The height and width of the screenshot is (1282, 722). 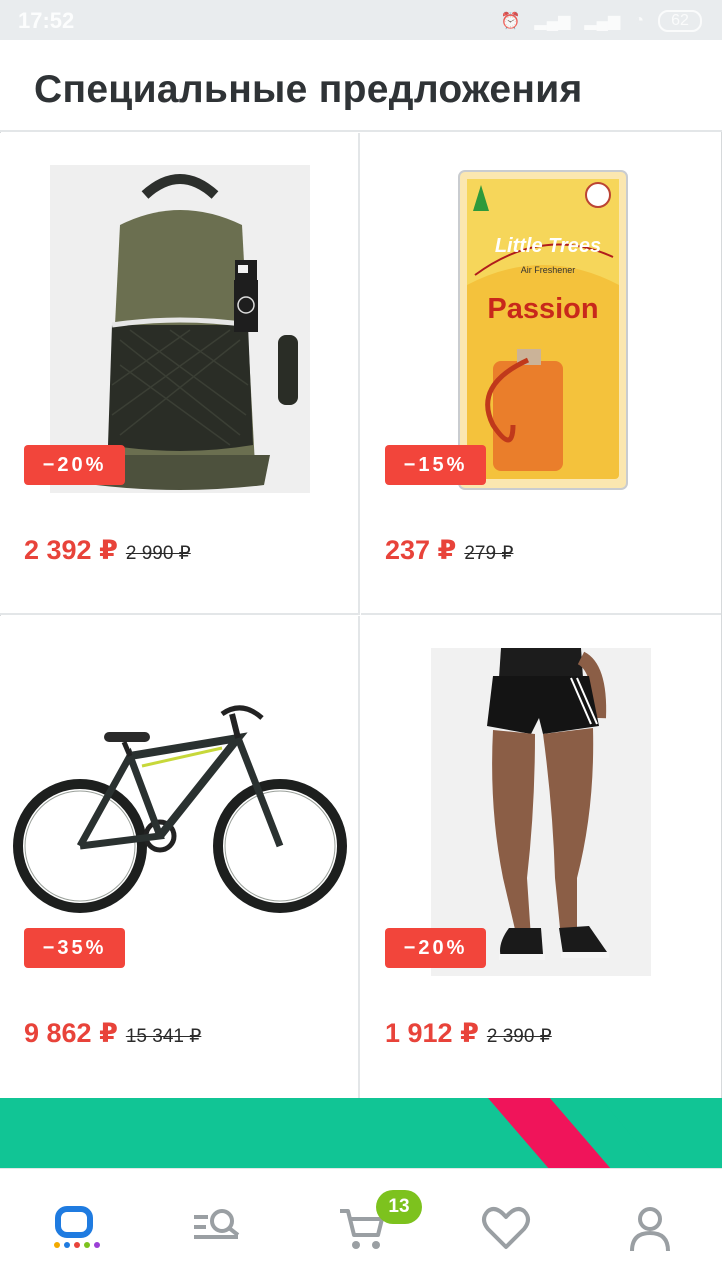 What do you see at coordinates (541, 812) in the screenshot?
I see `shorts-icon` at bounding box center [541, 812].